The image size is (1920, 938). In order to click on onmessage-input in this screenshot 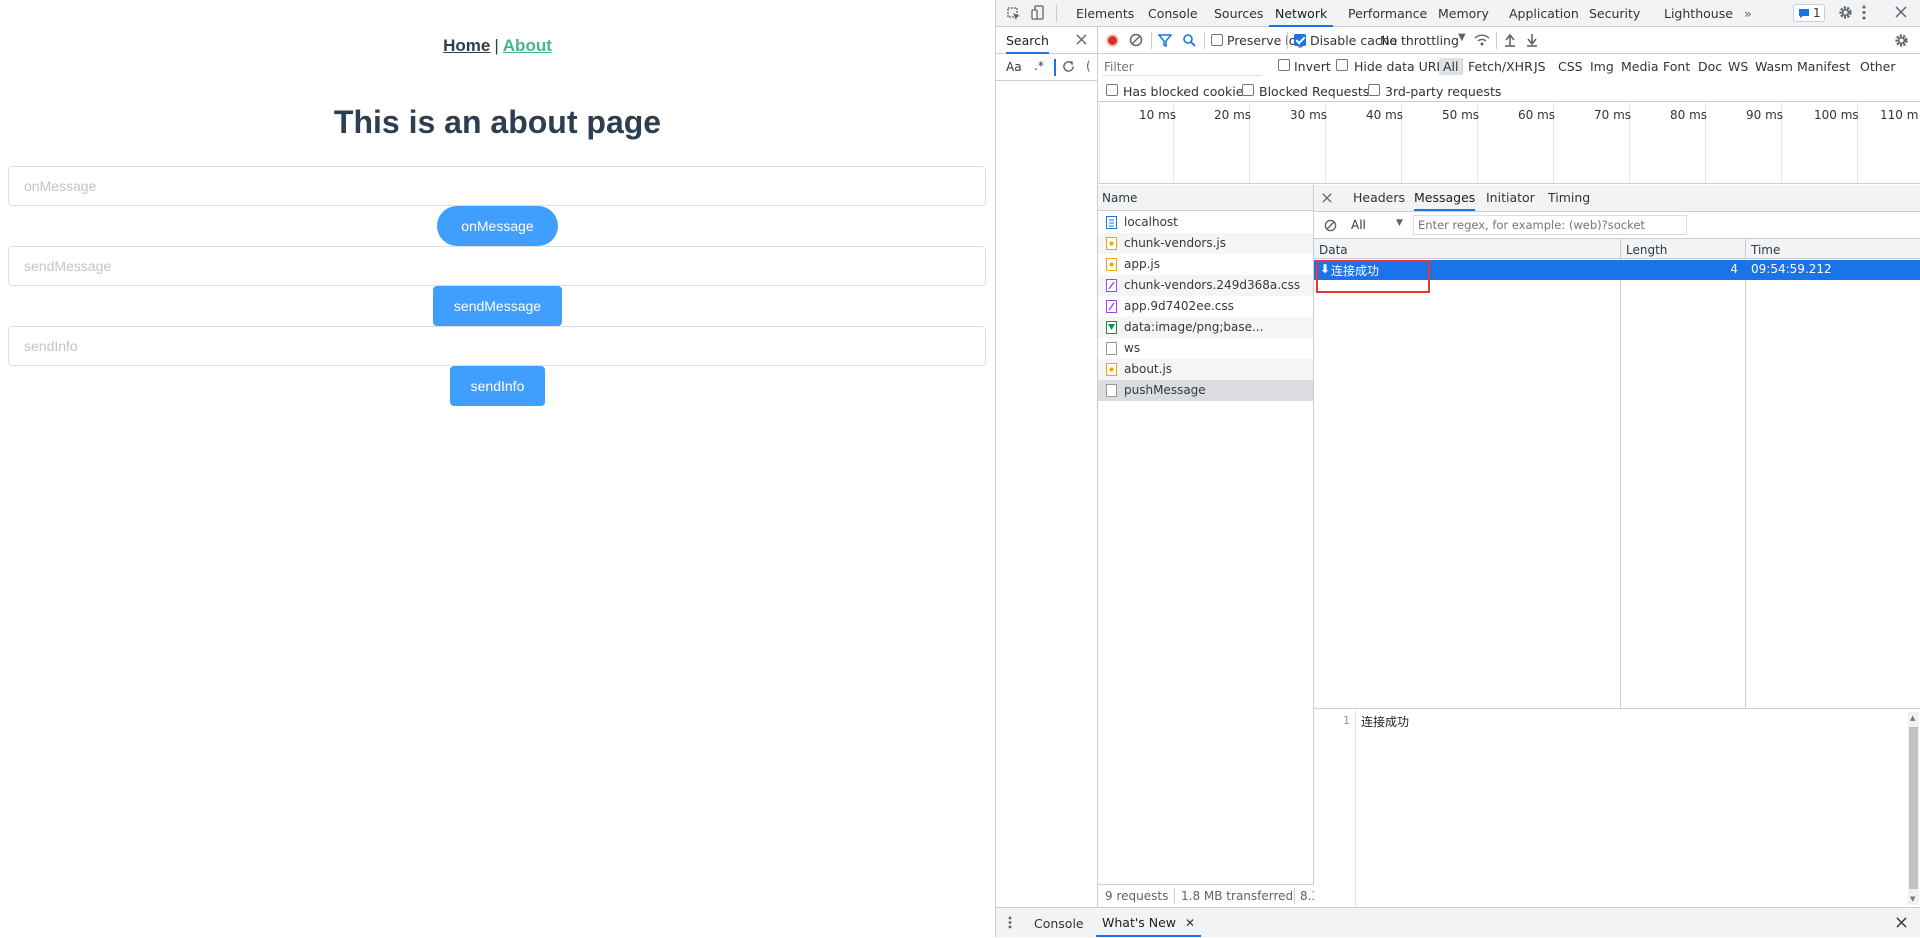, I will do `click(497, 186)`.